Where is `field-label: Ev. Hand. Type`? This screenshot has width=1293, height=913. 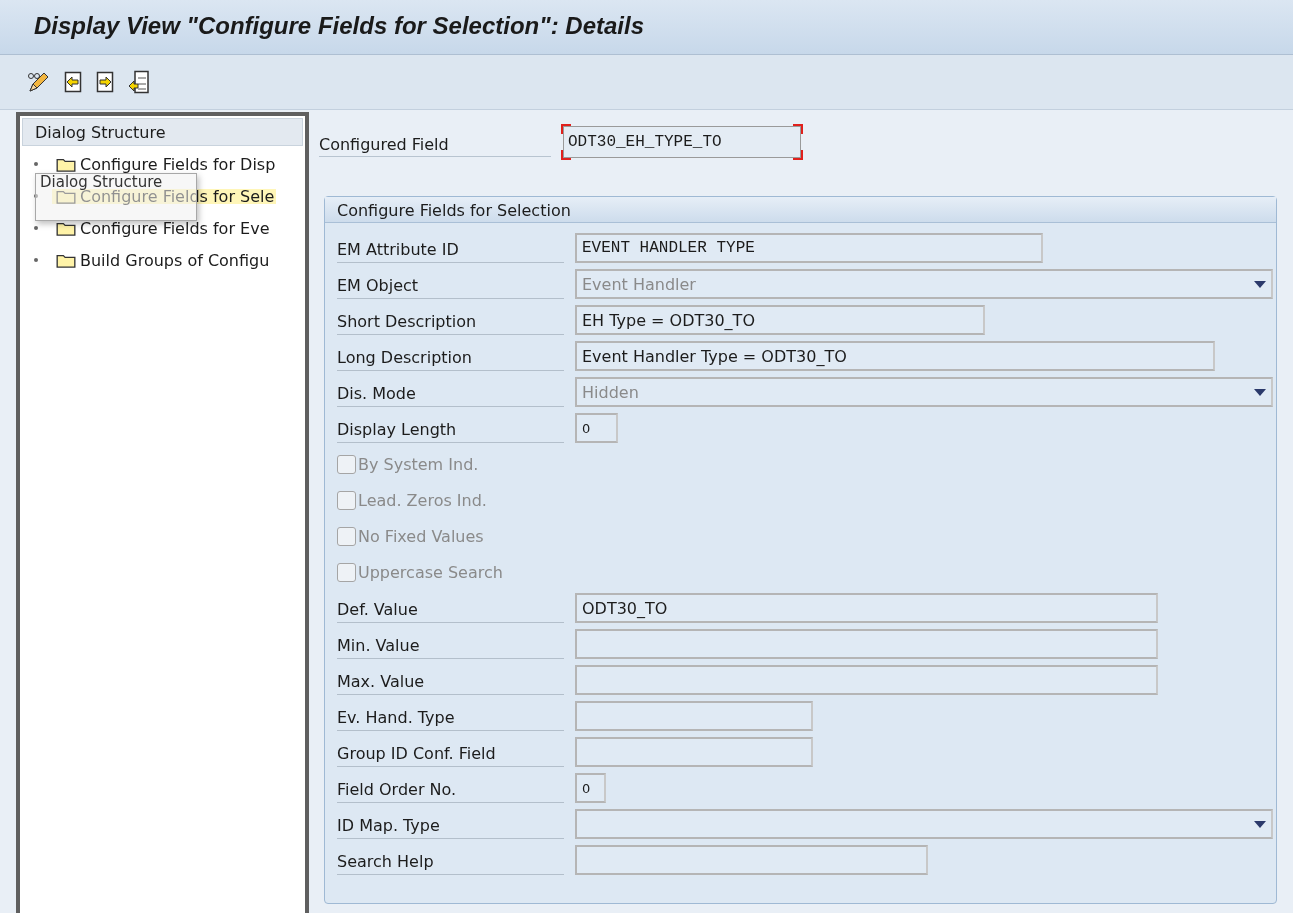 field-label: Ev. Hand. Type is located at coordinates (450, 716).